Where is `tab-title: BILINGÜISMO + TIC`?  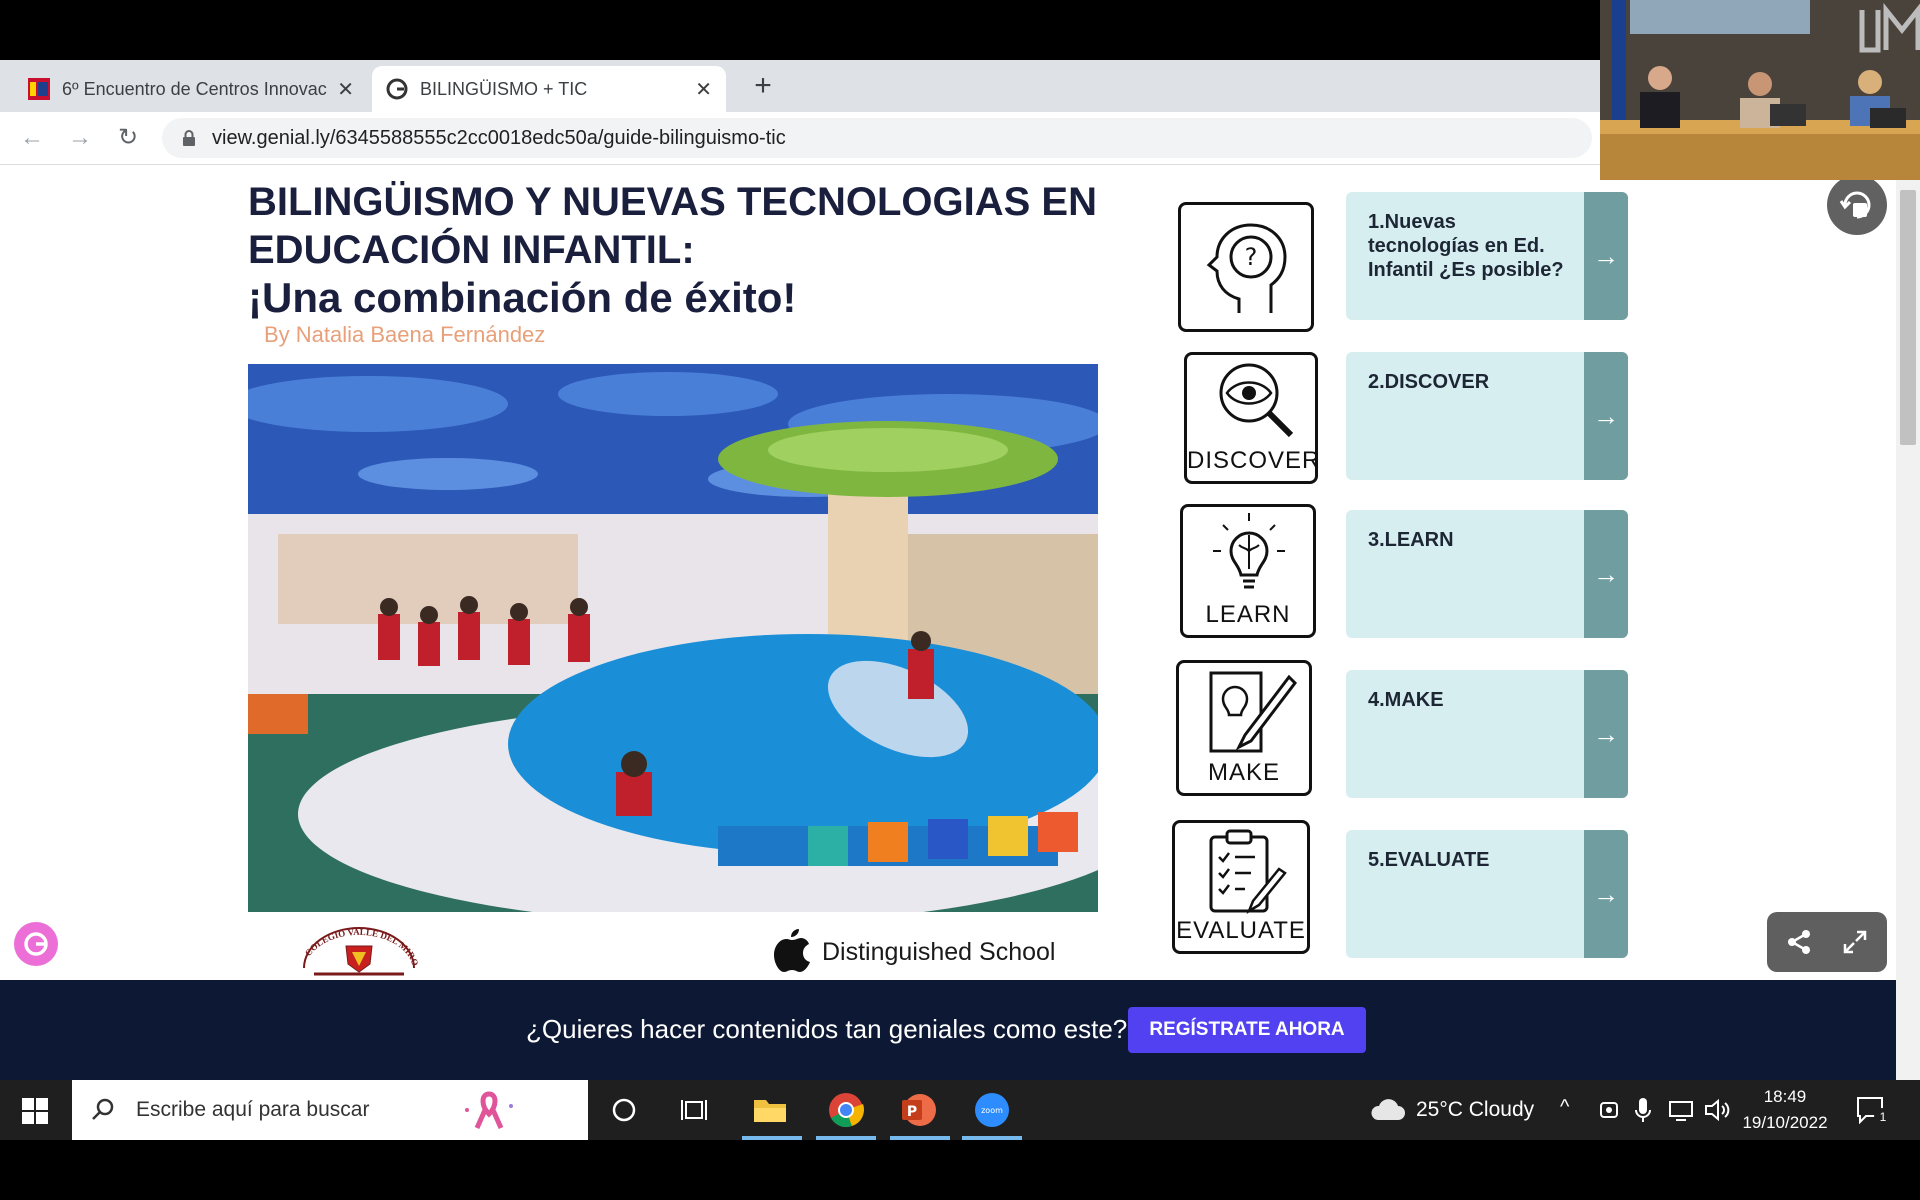 tab-title: BILINGÜISMO + TIC is located at coordinates (504, 88).